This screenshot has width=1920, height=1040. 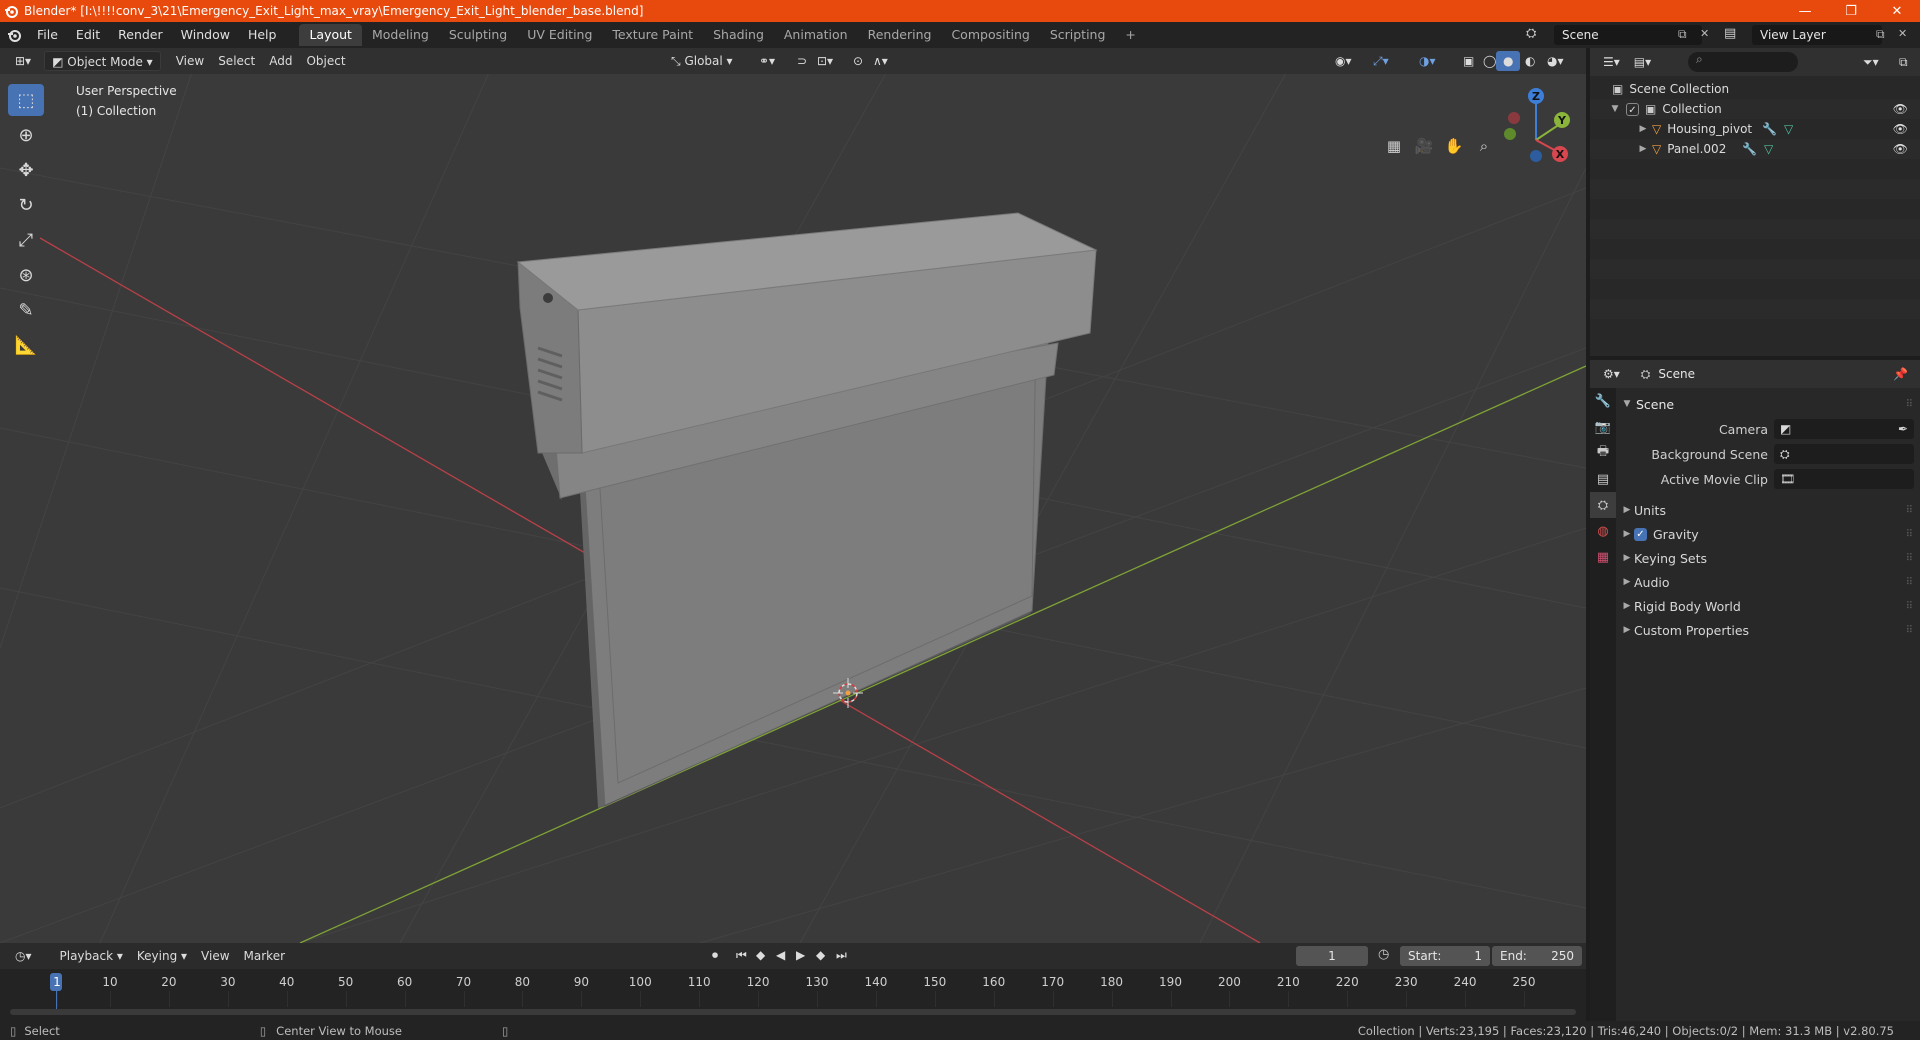 What do you see at coordinates (760, 955) in the screenshot?
I see `prev-keyframe-icon: ◆` at bounding box center [760, 955].